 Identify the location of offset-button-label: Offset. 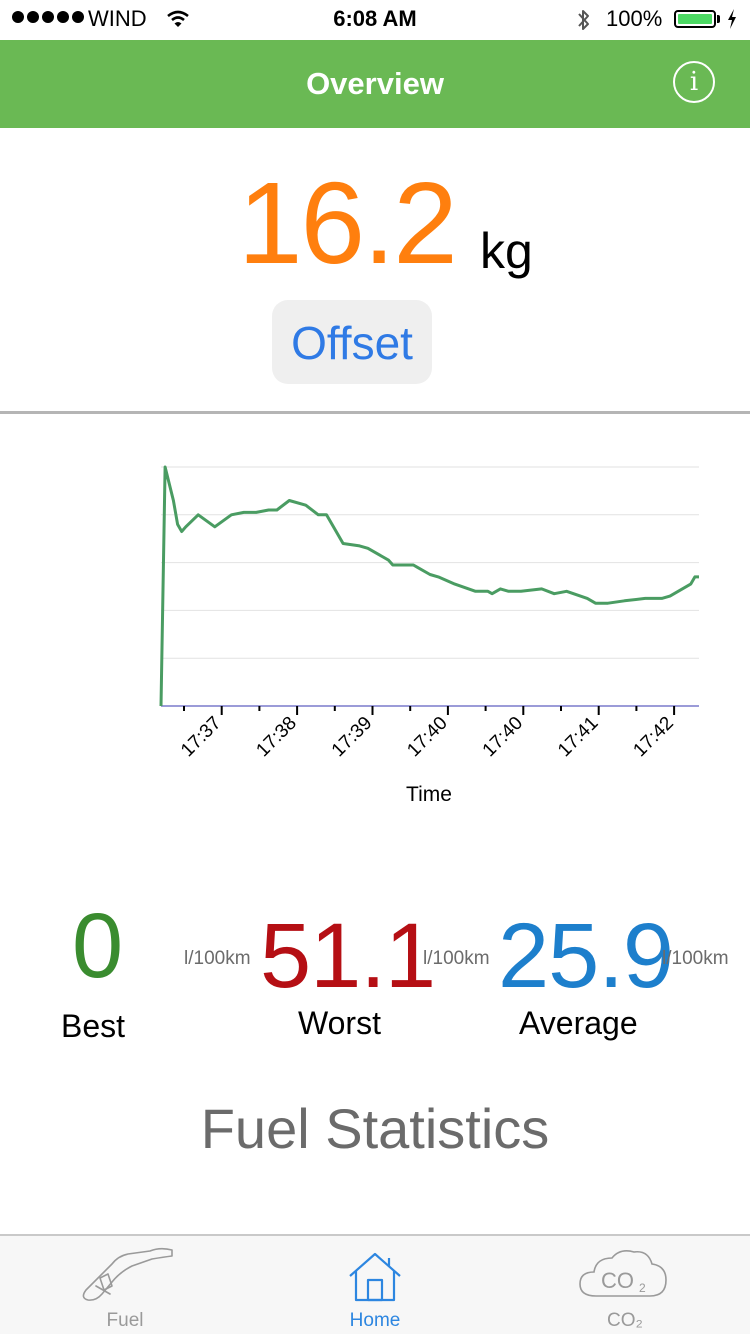
(352, 343).